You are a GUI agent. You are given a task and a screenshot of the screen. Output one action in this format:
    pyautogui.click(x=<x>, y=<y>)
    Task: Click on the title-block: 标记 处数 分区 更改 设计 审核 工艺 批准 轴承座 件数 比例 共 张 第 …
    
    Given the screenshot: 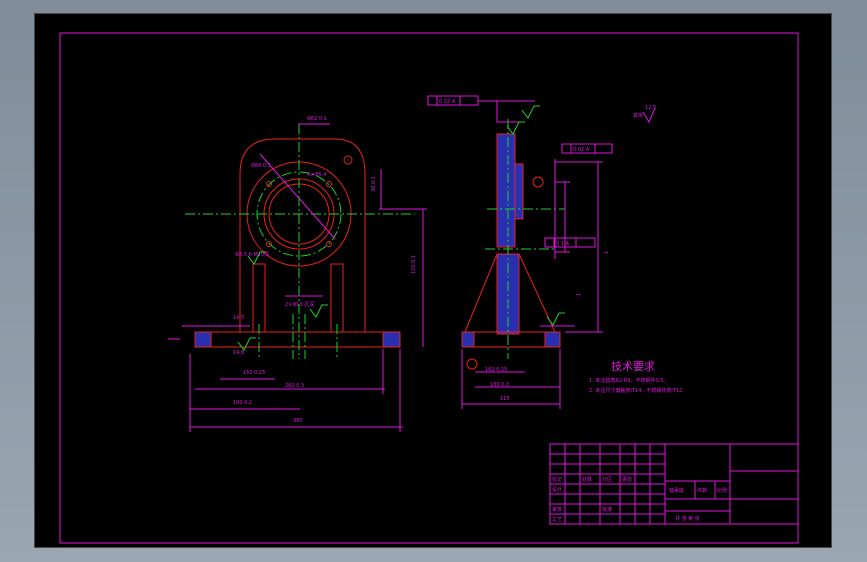 What is the action you would take?
    pyautogui.click(x=674, y=484)
    